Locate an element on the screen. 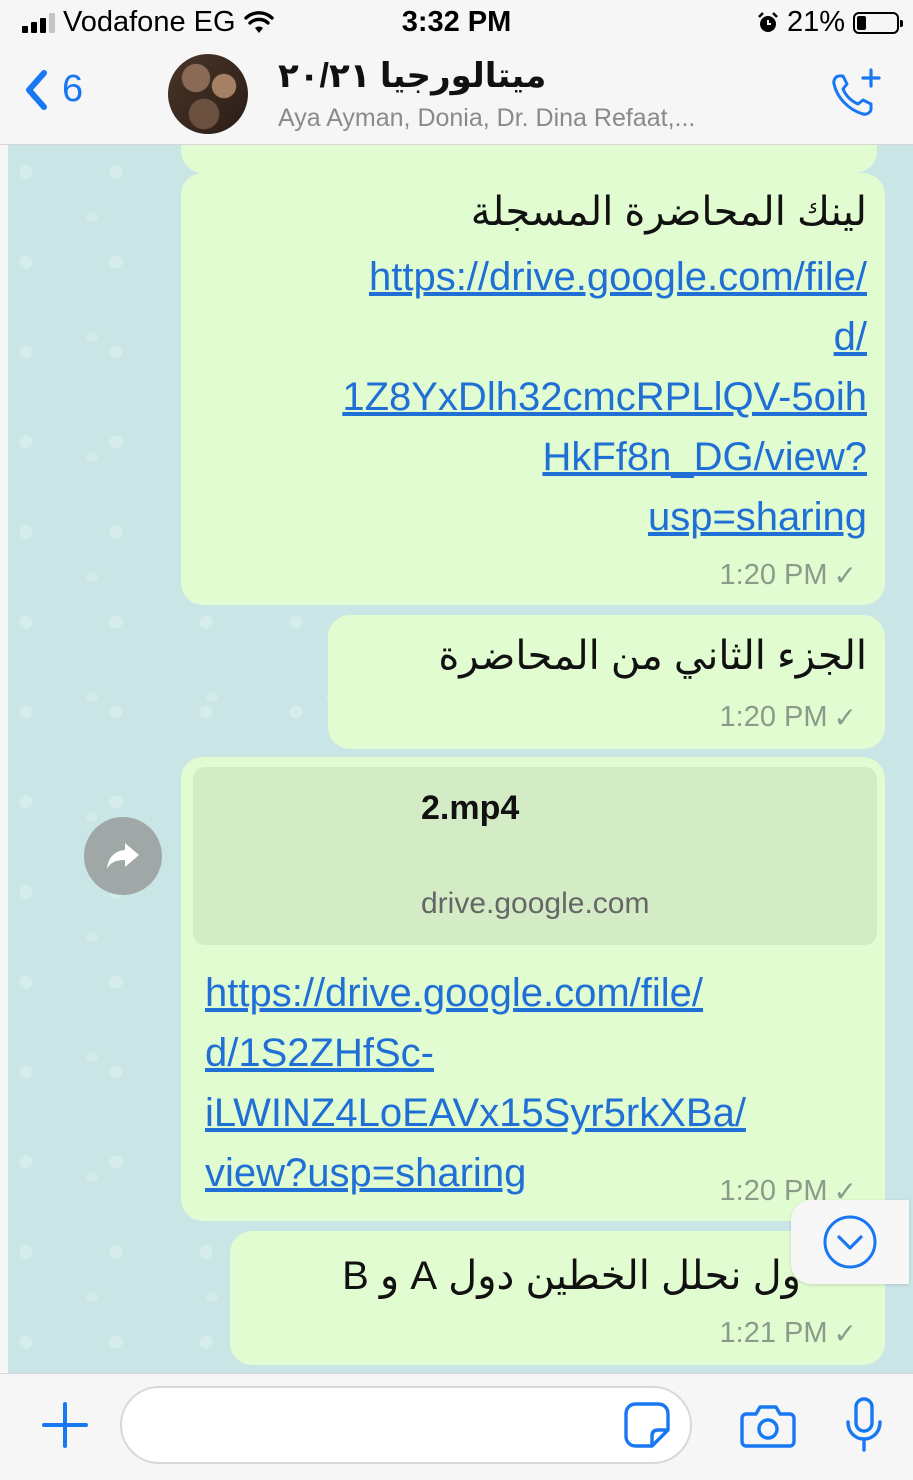  scroll-down-icon is located at coordinates (850, 1242).